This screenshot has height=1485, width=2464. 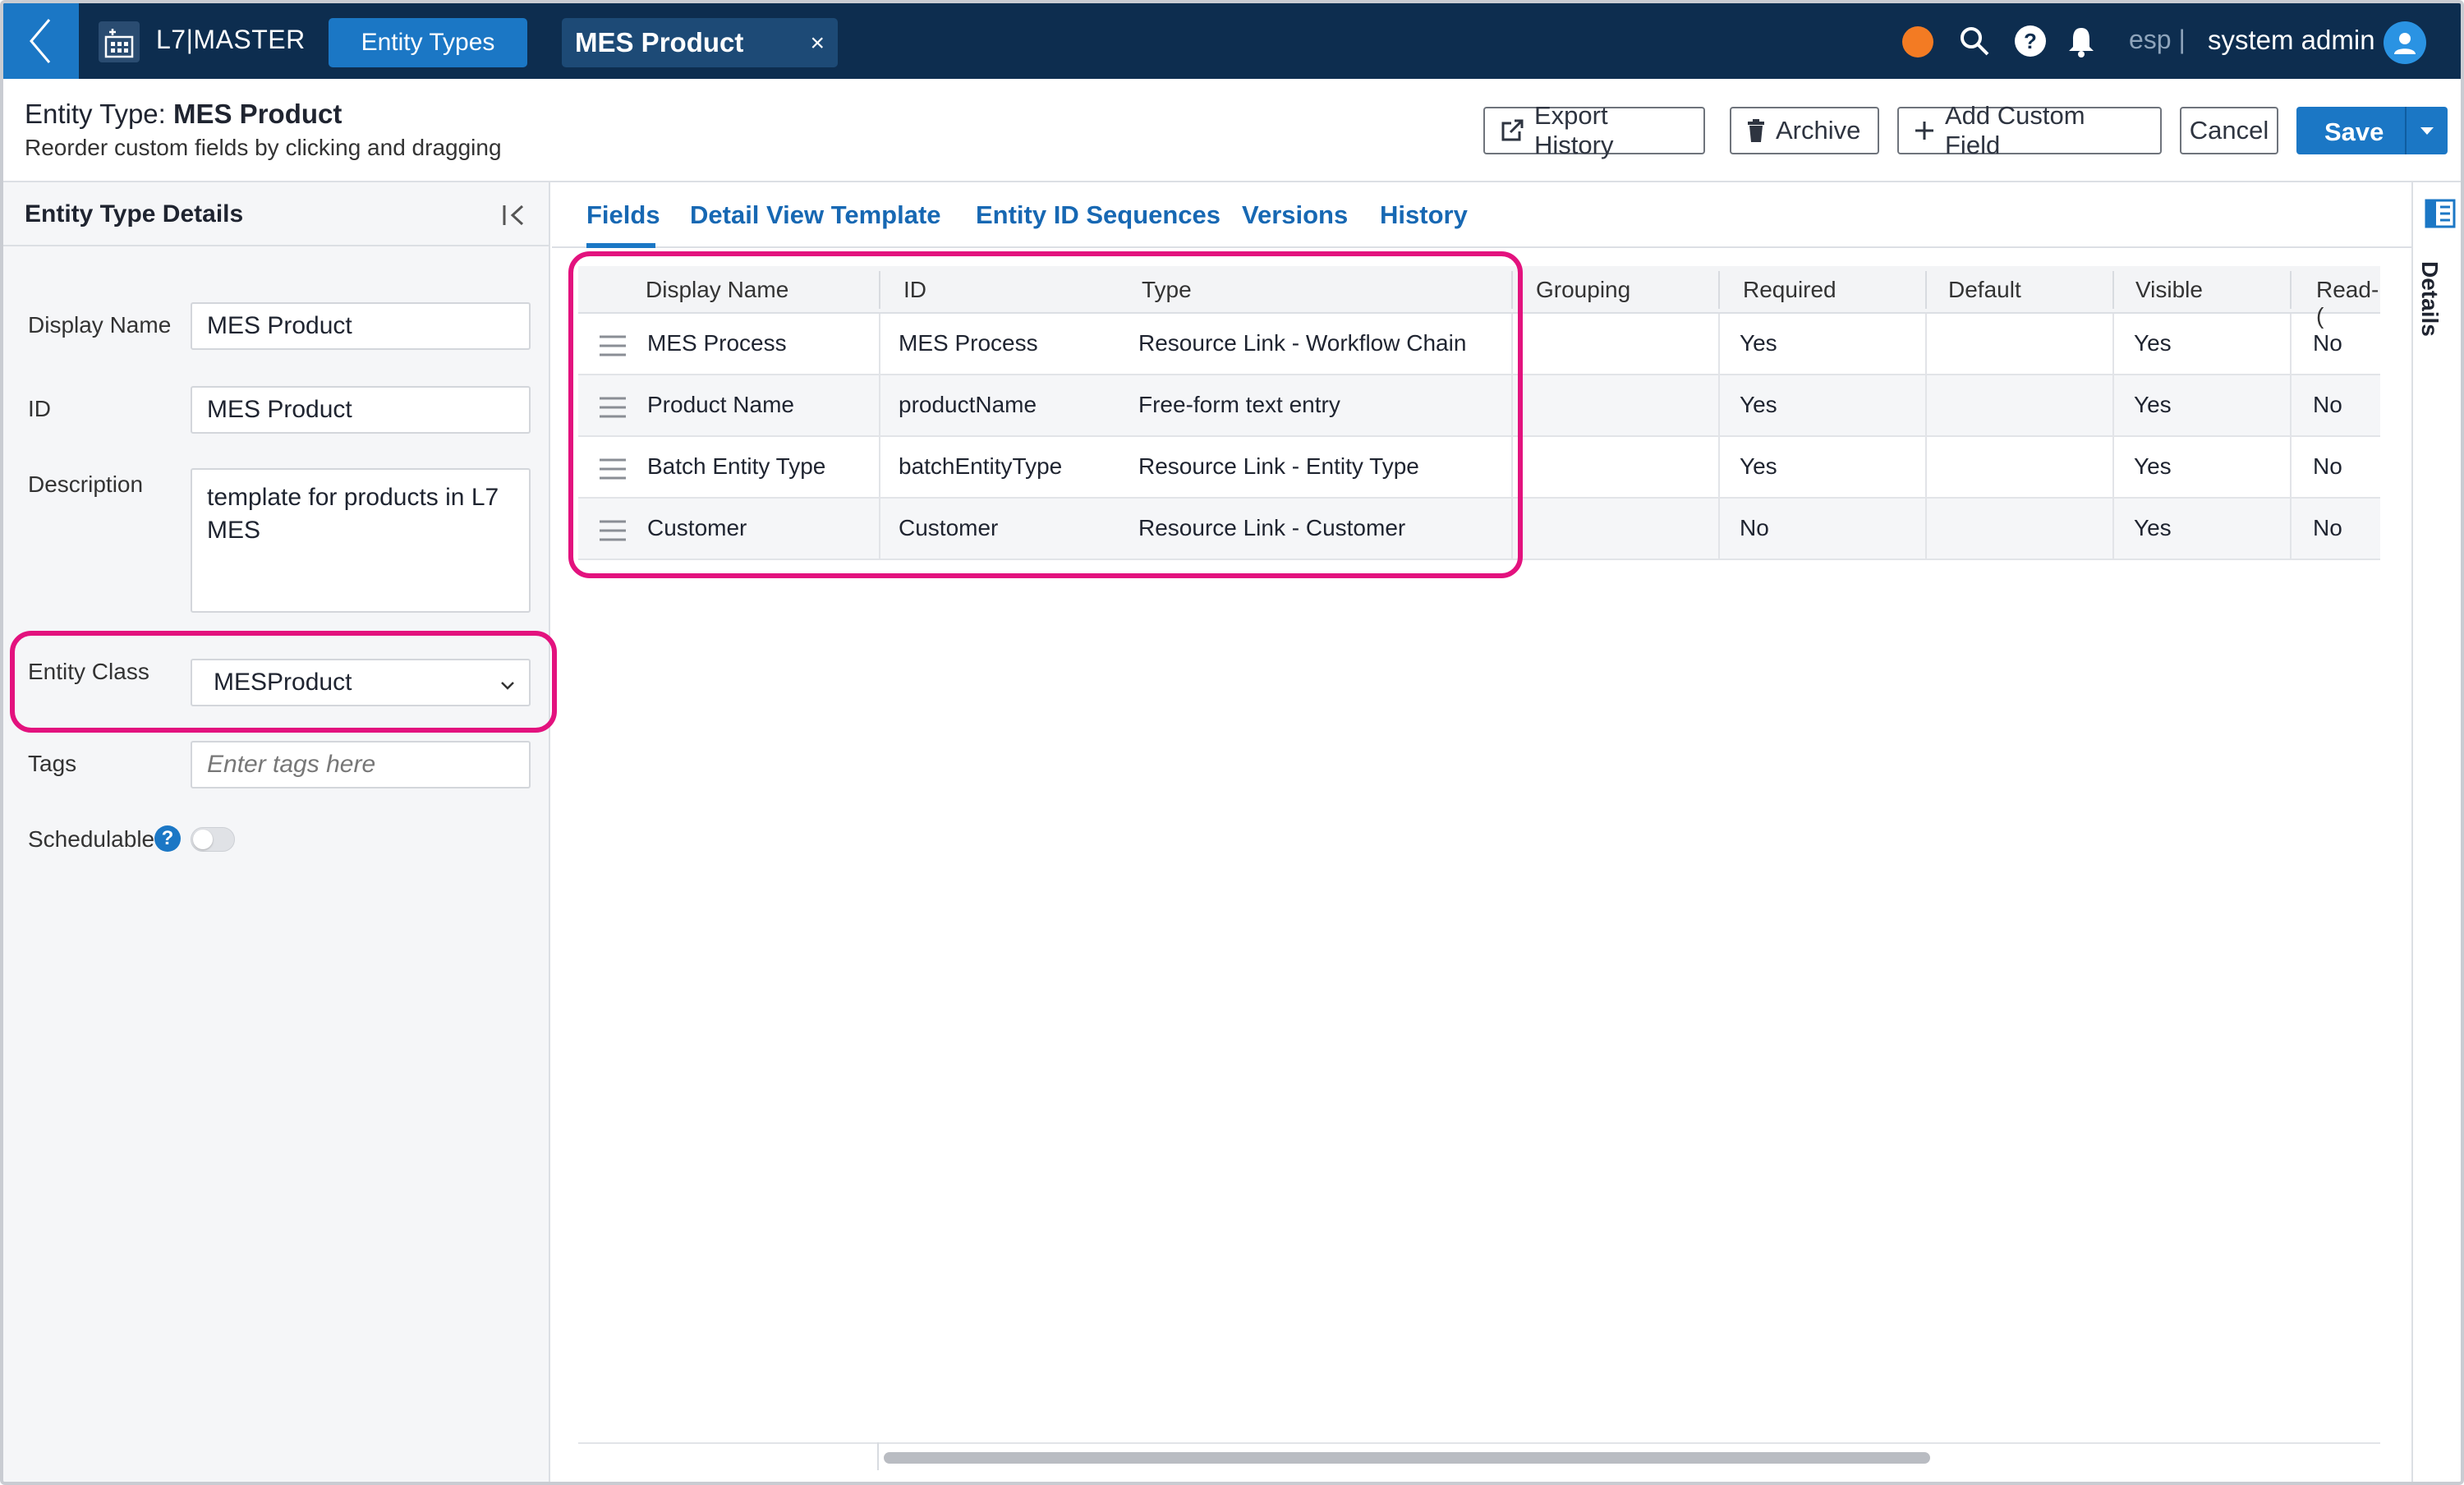 What do you see at coordinates (2406, 130) in the screenshot?
I see `save-split-divider` at bounding box center [2406, 130].